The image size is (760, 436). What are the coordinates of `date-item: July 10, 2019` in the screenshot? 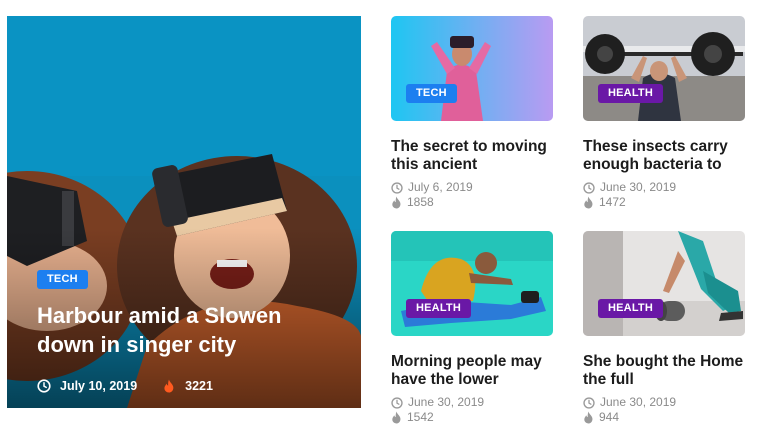 It's located at (87, 386).